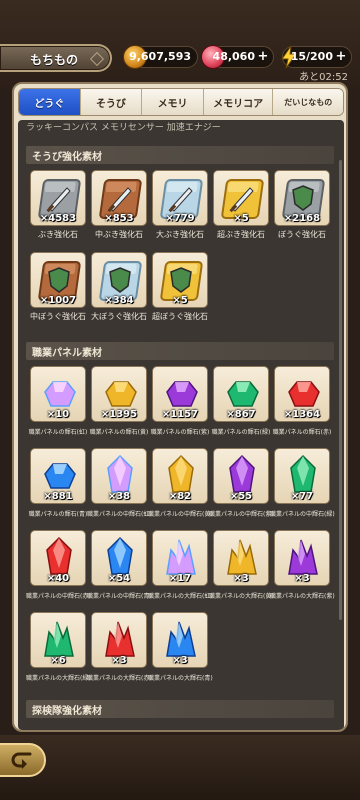  Describe the element at coordinates (340, 390) in the screenshot. I see `scrollbar` at that location.